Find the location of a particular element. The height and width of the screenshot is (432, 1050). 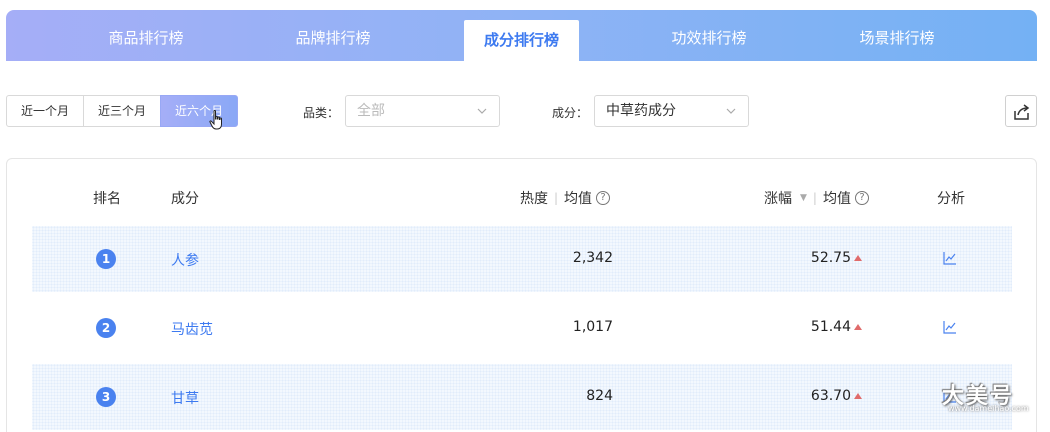

heat-value: 2,342 is located at coordinates (592, 258).